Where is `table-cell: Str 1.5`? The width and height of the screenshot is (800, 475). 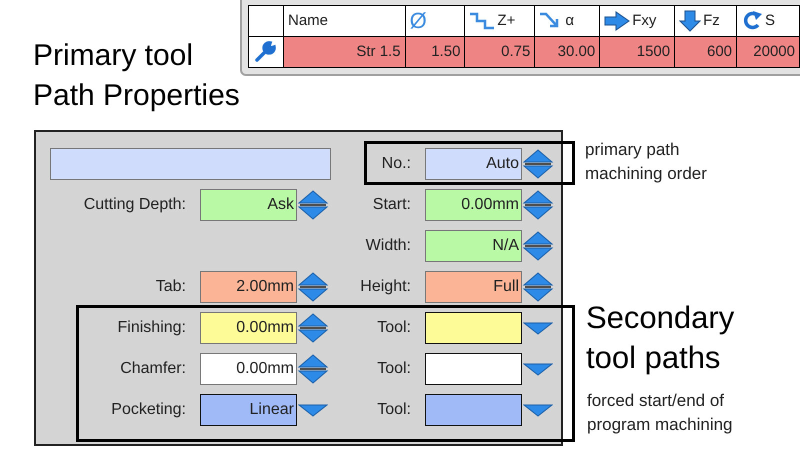 table-cell: Str 1.5 is located at coordinates (344, 52).